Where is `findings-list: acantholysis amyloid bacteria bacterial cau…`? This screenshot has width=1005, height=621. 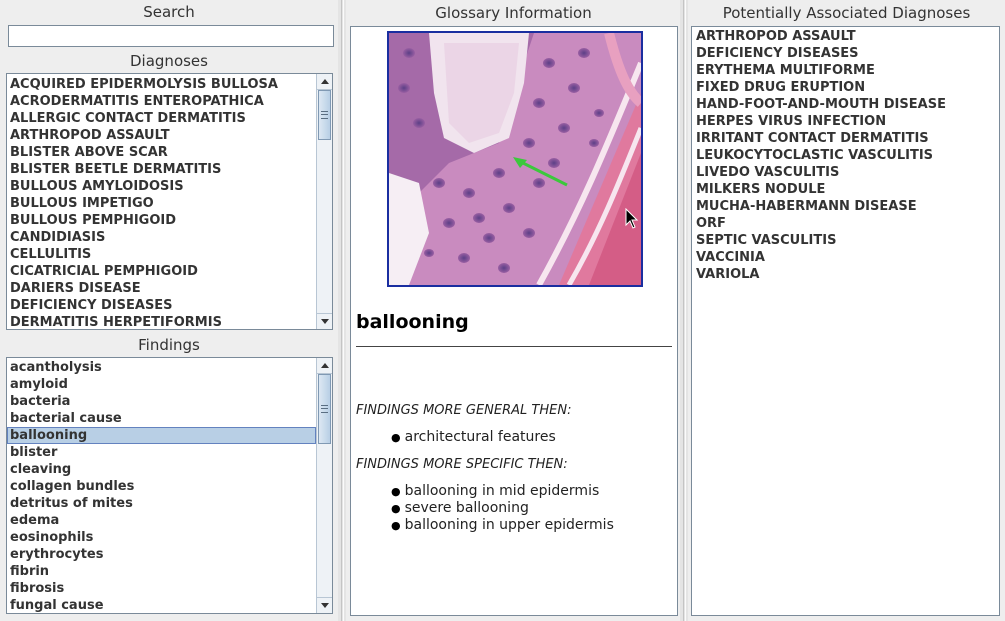 findings-list: acantholysis amyloid bacteria bacterial cau… is located at coordinates (169, 485).